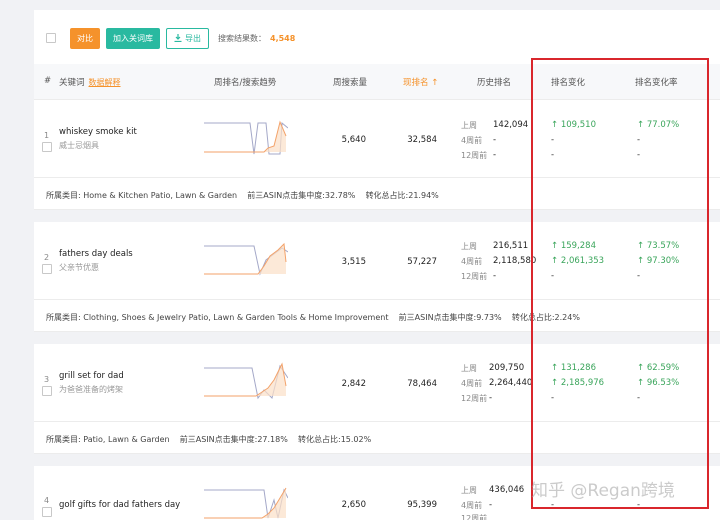 This screenshot has width=720, height=520. What do you see at coordinates (47, 135) in the screenshot?
I see `row-index: 1` at bounding box center [47, 135].